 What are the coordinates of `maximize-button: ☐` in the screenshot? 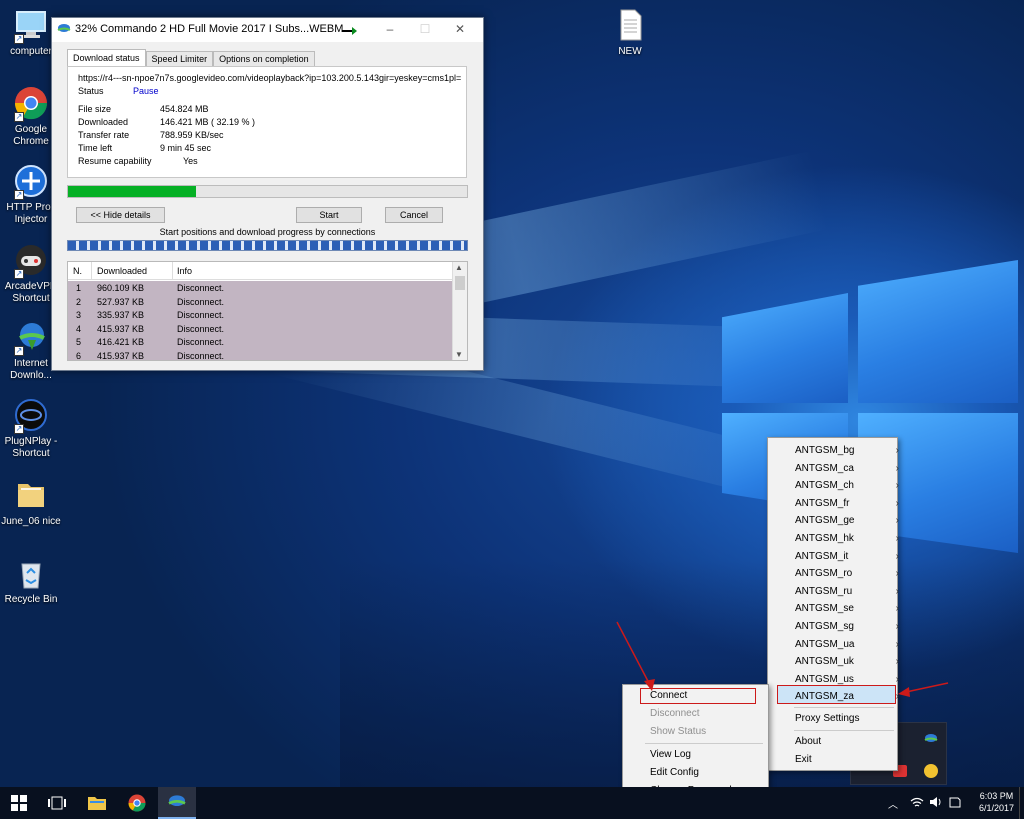 It's located at (425, 29).